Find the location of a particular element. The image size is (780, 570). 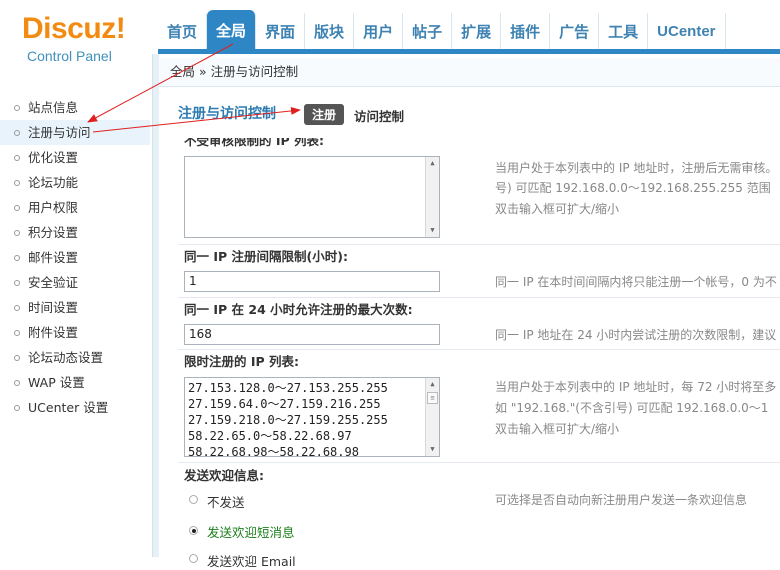

nav-tab-plugins: 插件 is located at coordinates (526, 31).